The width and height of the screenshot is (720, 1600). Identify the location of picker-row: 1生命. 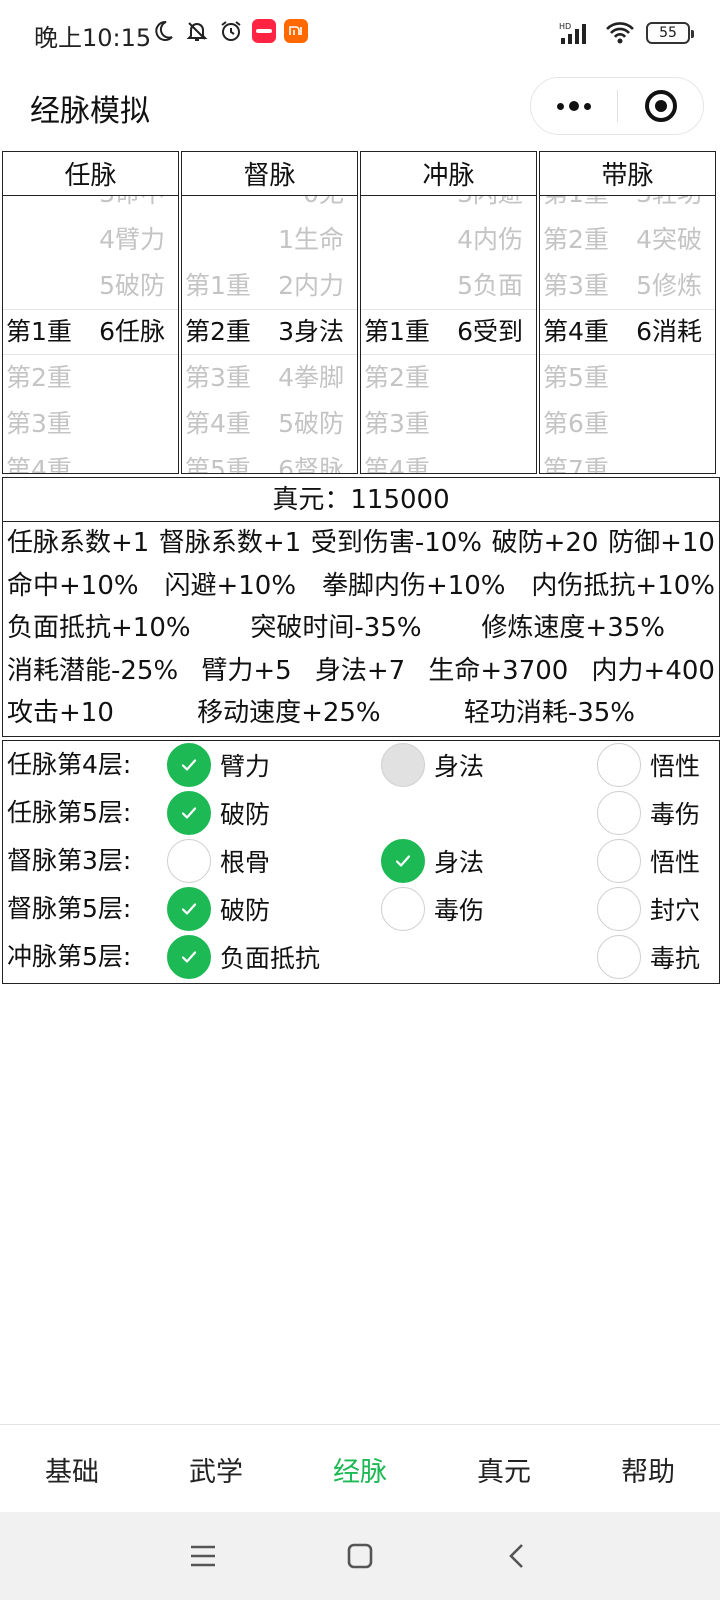
(269, 240).